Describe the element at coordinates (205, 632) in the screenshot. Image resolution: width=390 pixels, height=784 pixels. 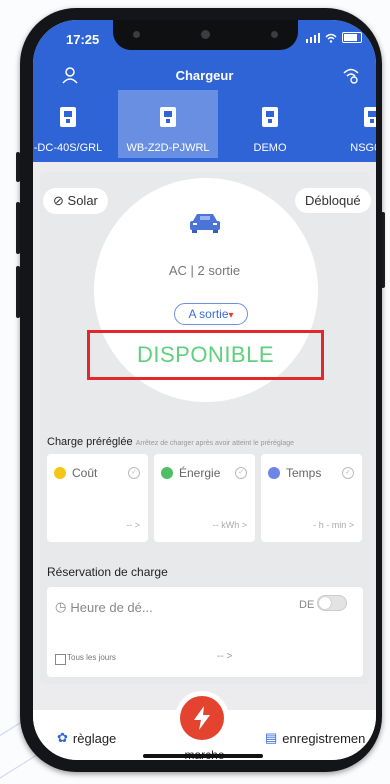
I see `reservation-card: ◷ Heure de dé... DE Tous les jours -- >` at that location.